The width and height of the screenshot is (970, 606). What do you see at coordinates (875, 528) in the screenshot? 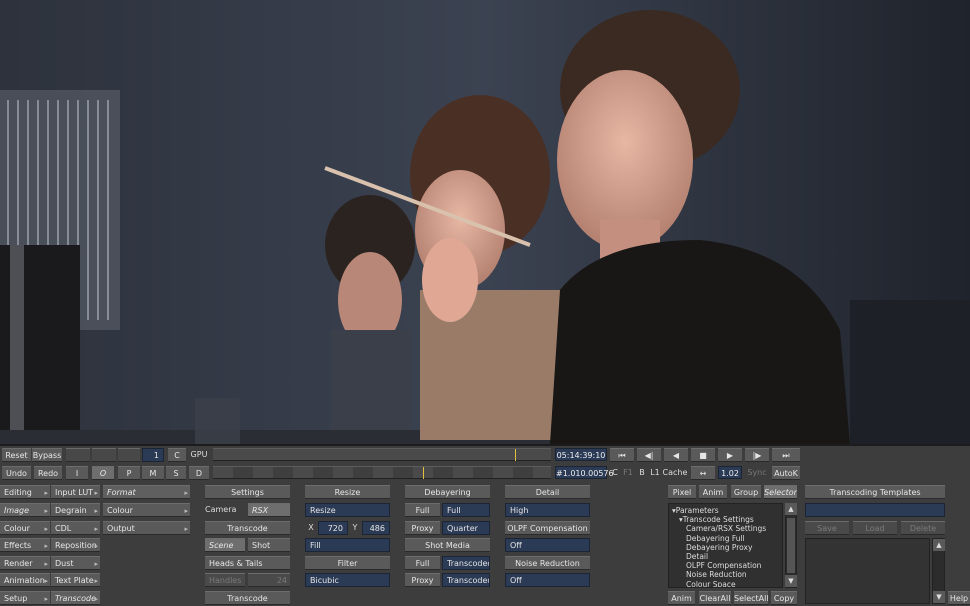
I see `load-button: Load` at bounding box center [875, 528].